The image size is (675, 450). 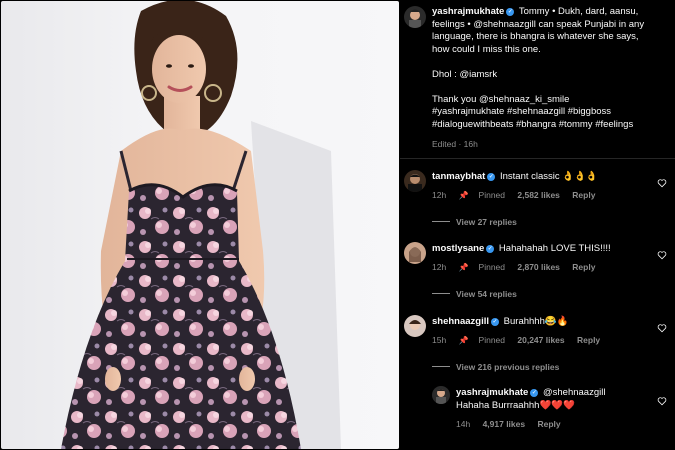 What do you see at coordinates (574, 392) in the screenshot?
I see `reply-mention: @shehnaazgill` at bounding box center [574, 392].